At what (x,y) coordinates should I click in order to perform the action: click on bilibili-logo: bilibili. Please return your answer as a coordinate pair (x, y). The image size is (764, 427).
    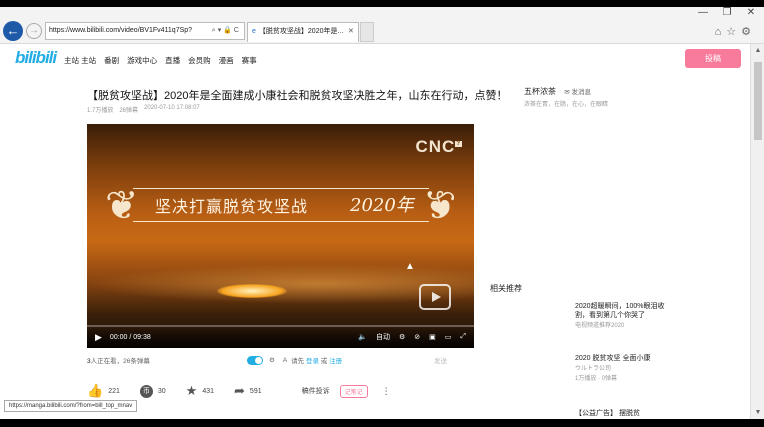
    Looking at the image, I should click on (36, 58).